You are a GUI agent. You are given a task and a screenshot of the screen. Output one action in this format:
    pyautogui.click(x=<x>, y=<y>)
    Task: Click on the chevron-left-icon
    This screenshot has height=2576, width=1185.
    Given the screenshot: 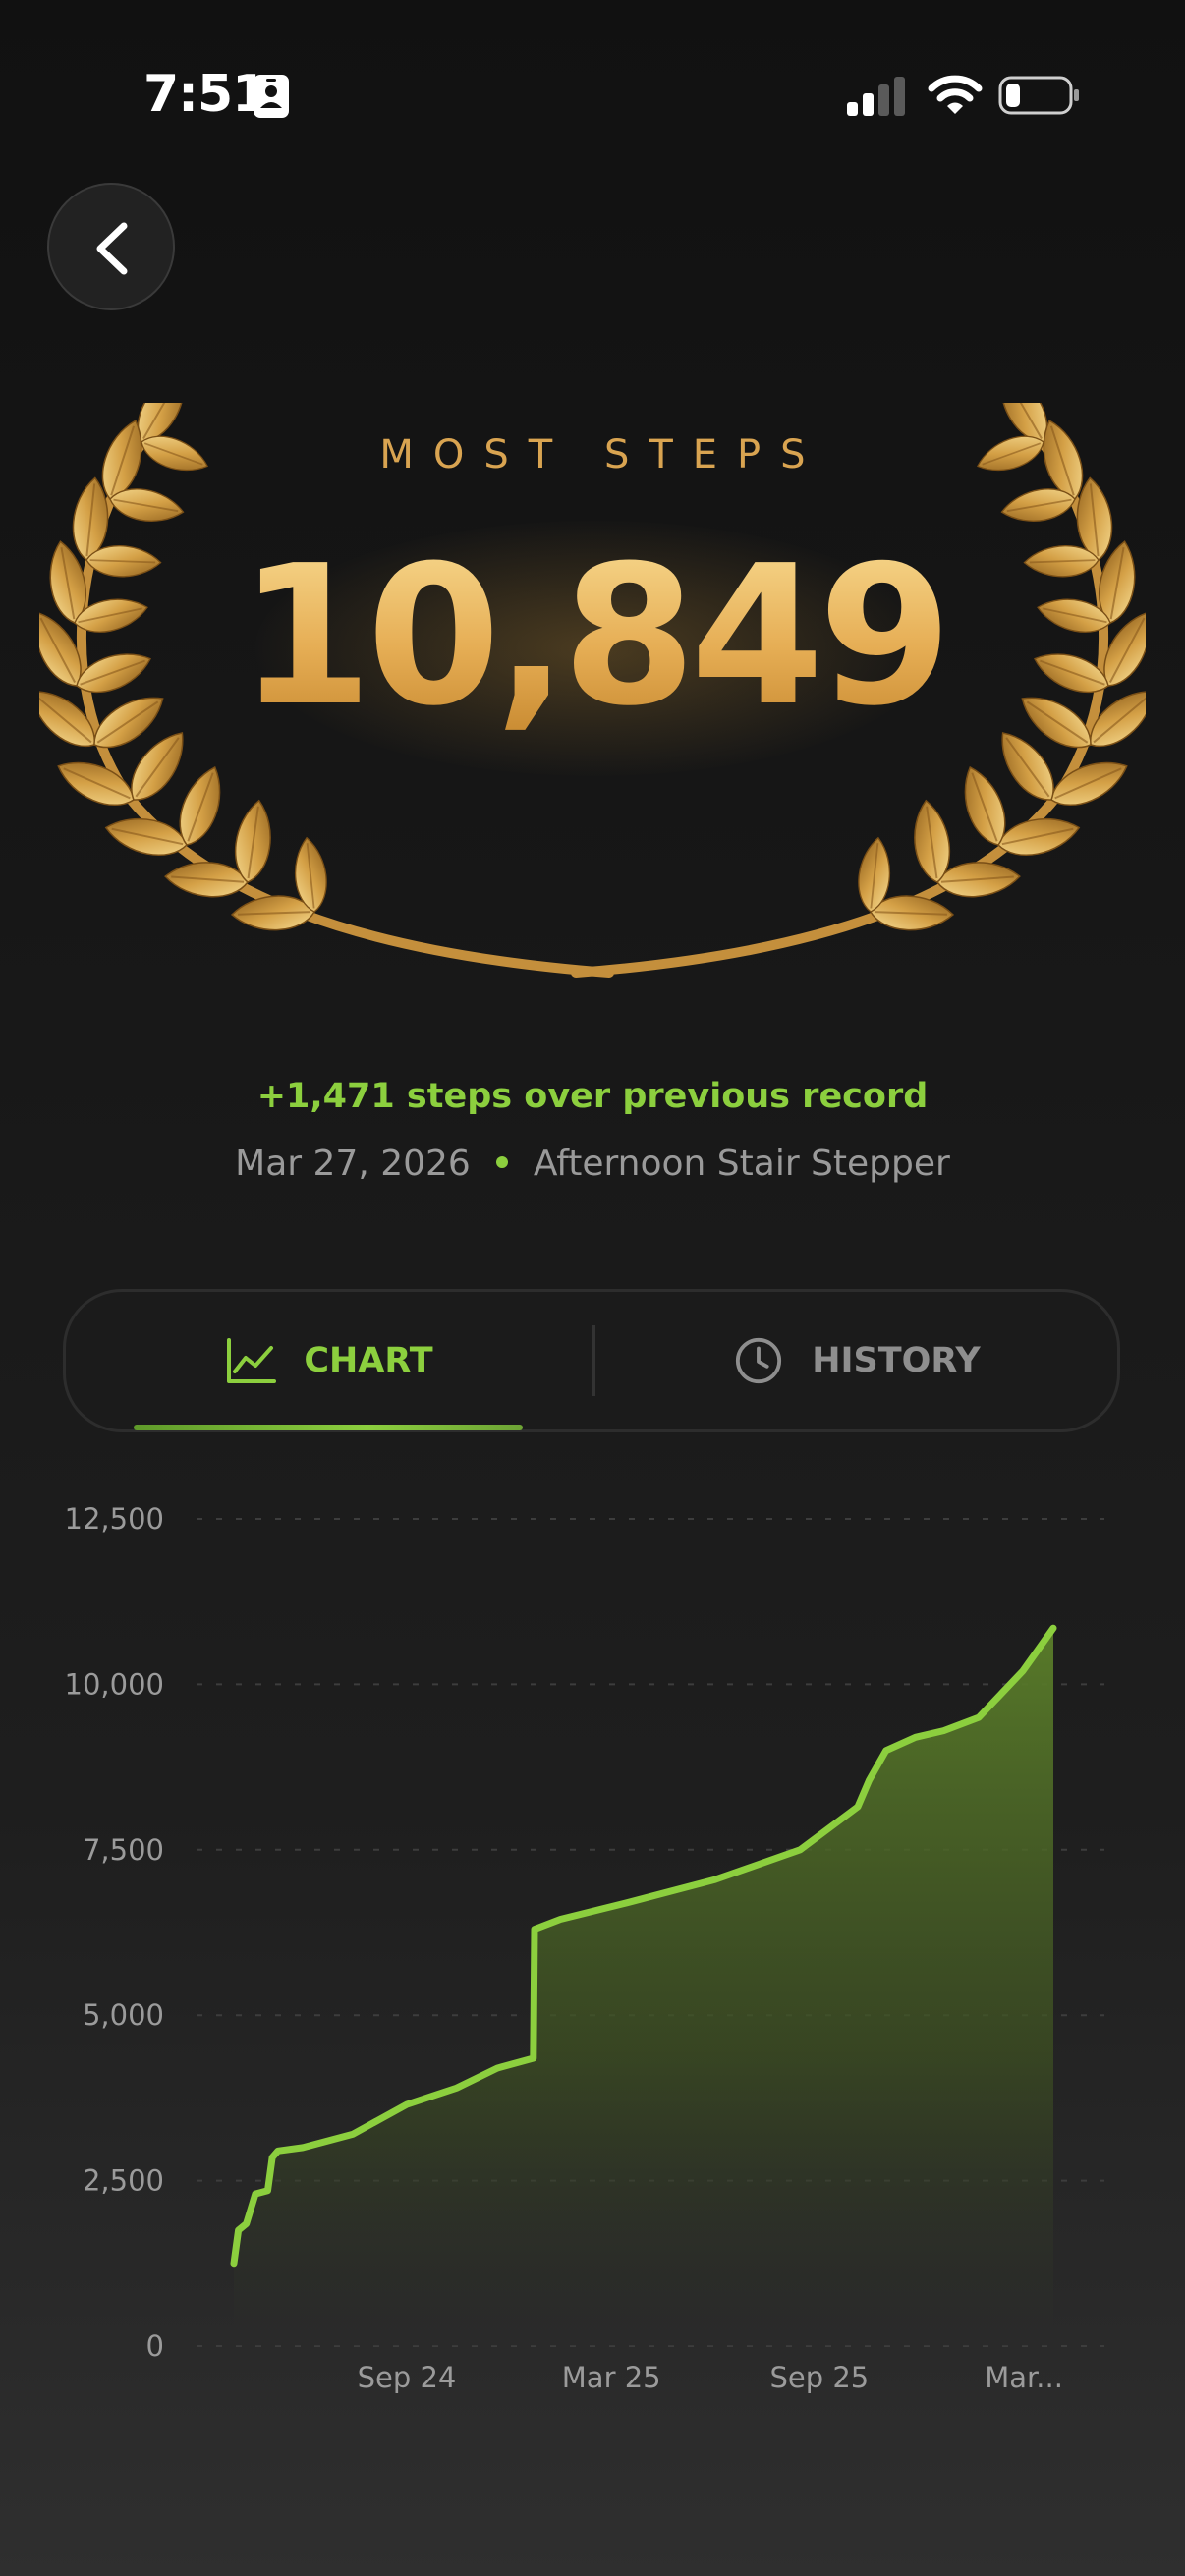 What is the action you would take?
    pyautogui.click(x=112, y=248)
    